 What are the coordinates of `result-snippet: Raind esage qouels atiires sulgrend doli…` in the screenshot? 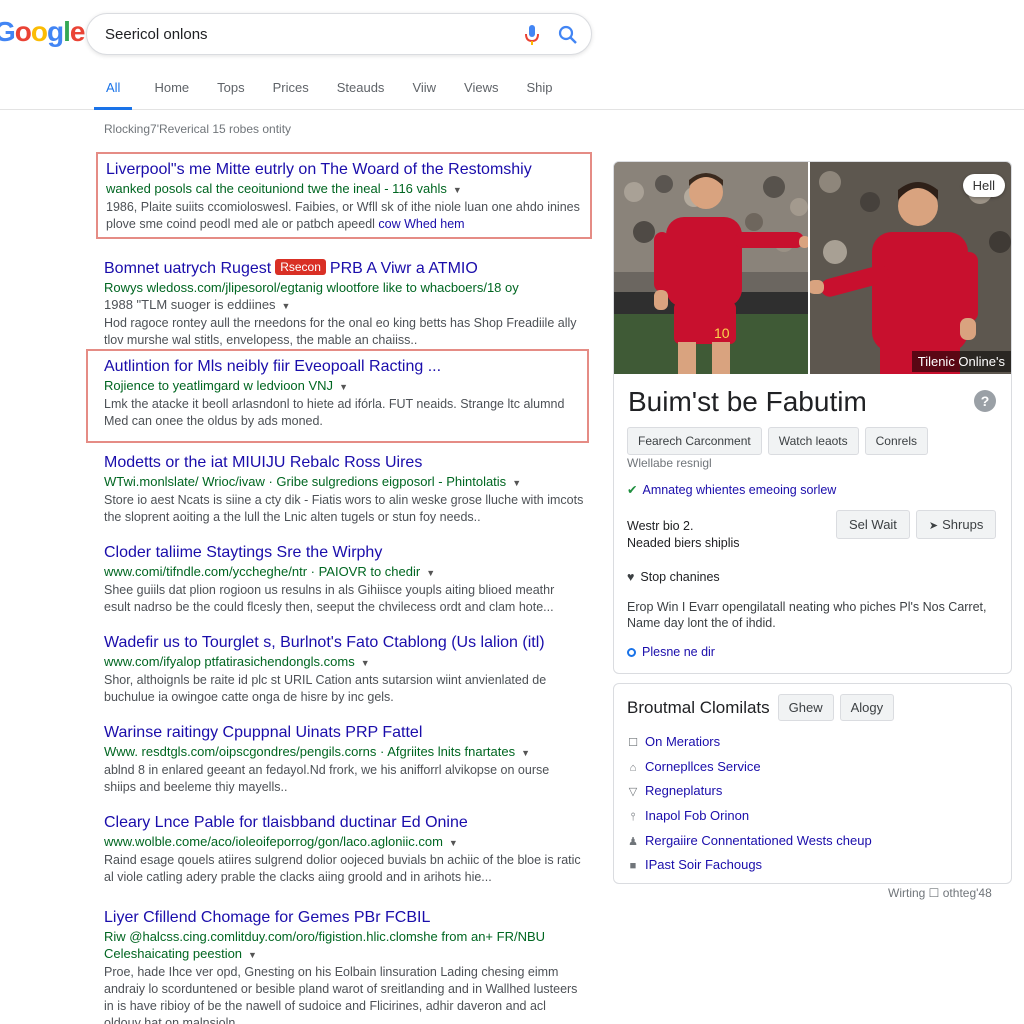 It's located at (342, 868).